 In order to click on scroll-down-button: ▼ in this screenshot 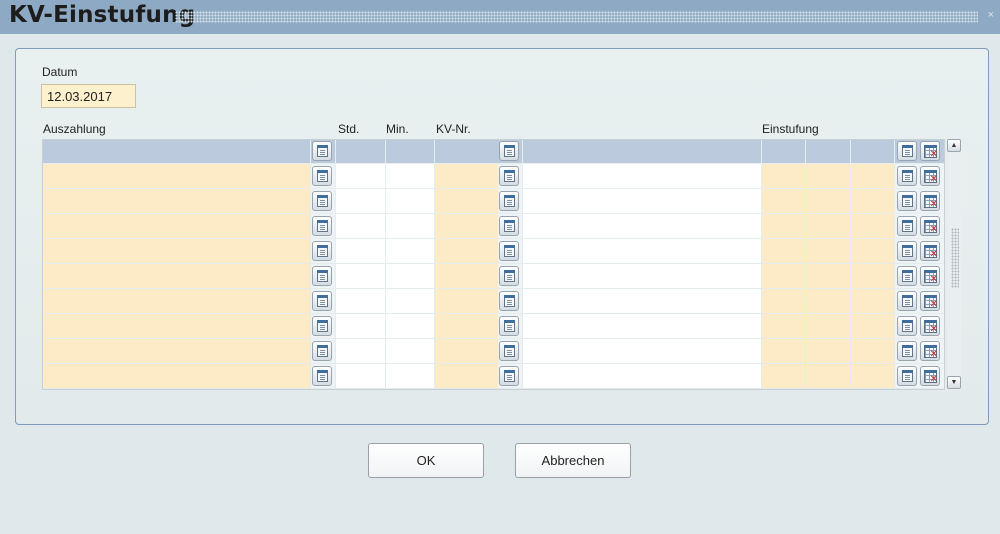, I will do `click(954, 382)`.